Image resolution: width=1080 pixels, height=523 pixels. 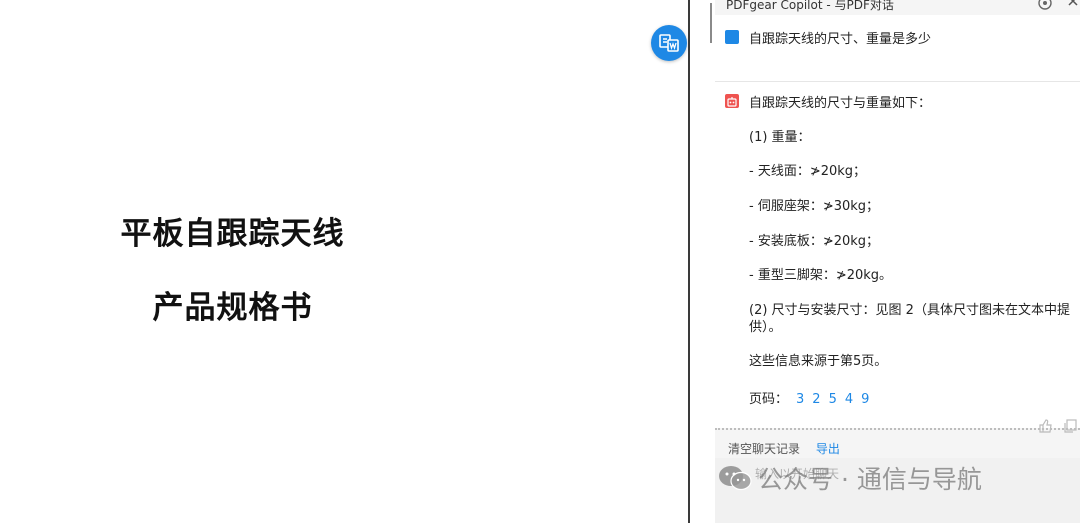 I want to click on thumbs-up-icon, so click(x=1046, y=426).